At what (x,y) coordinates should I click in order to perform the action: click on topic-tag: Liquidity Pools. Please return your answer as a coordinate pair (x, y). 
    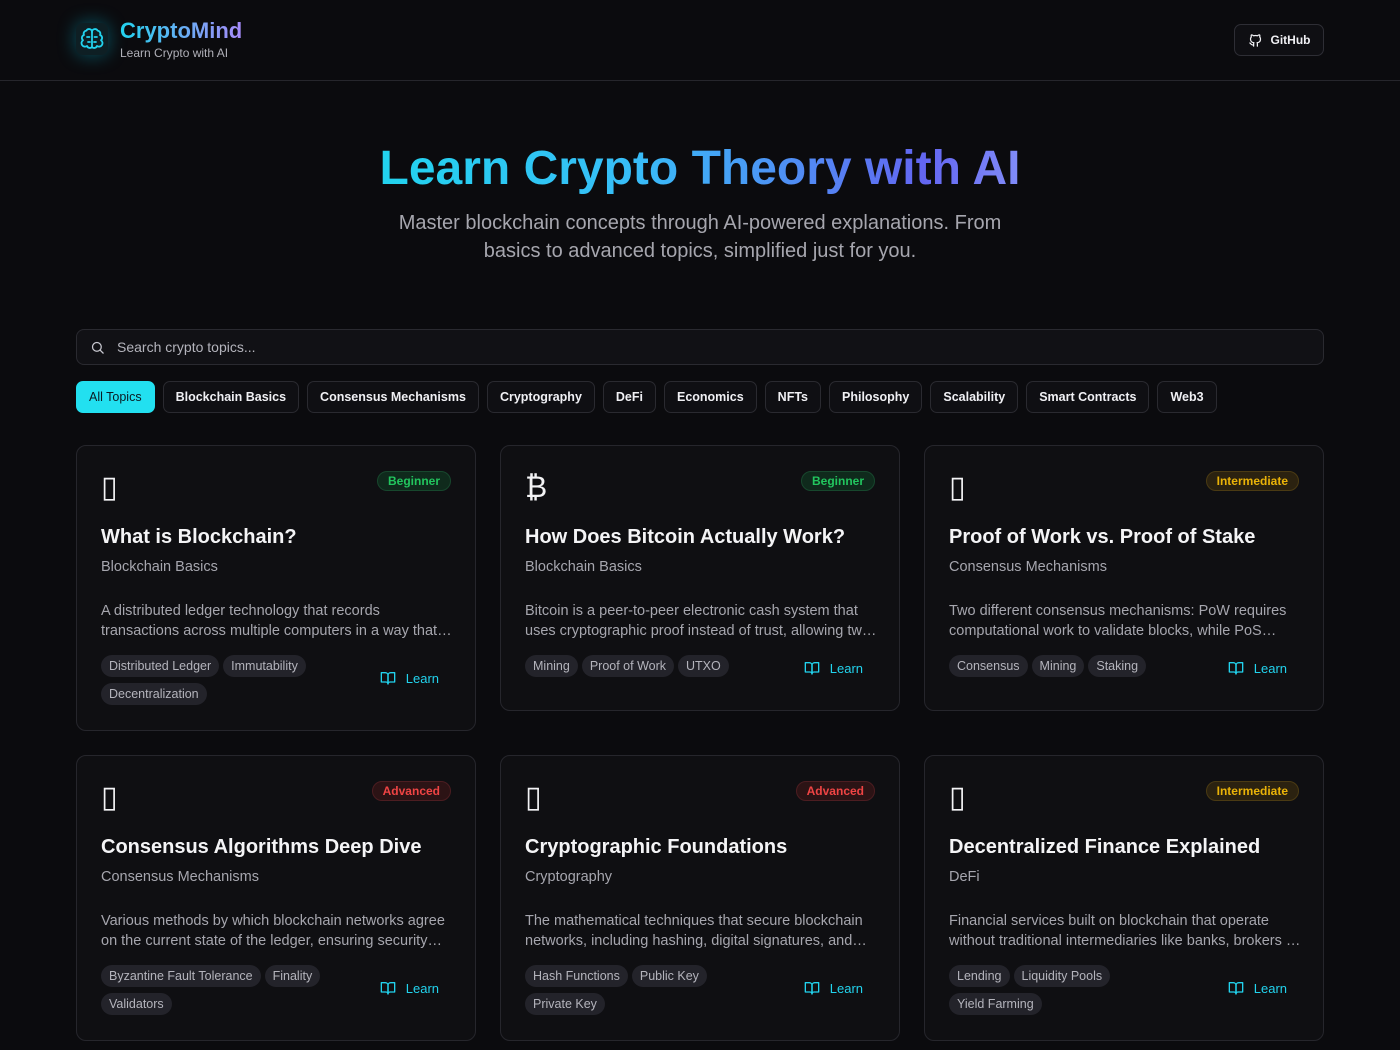
    Looking at the image, I should click on (1062, 976).